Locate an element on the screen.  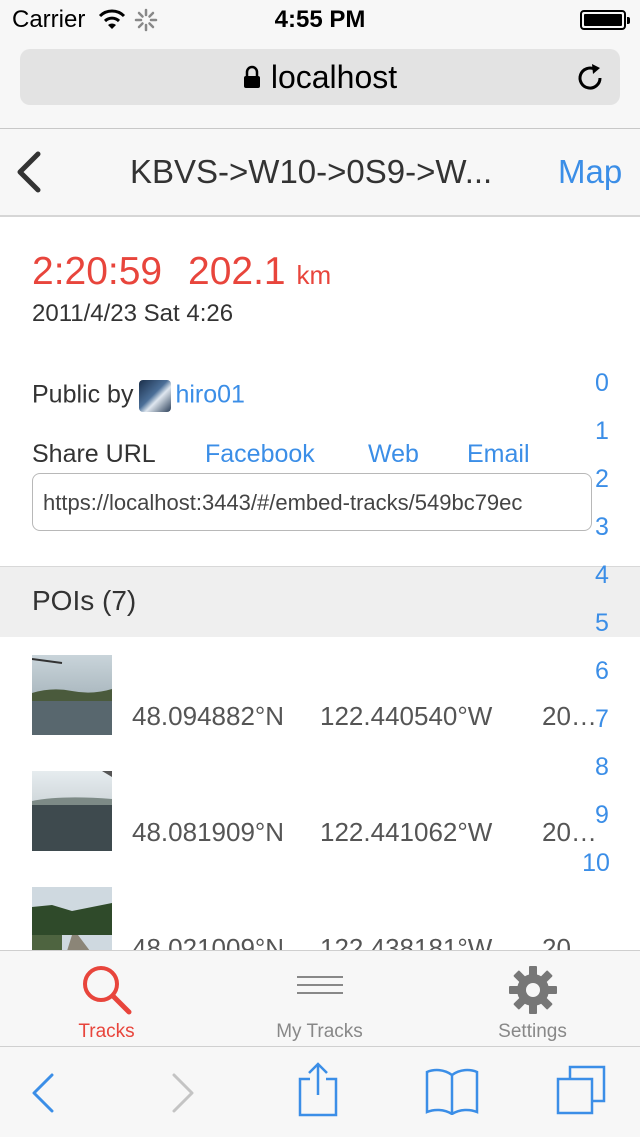
poi-longitude: 122.438181°W is located at coordinates (406, 941).